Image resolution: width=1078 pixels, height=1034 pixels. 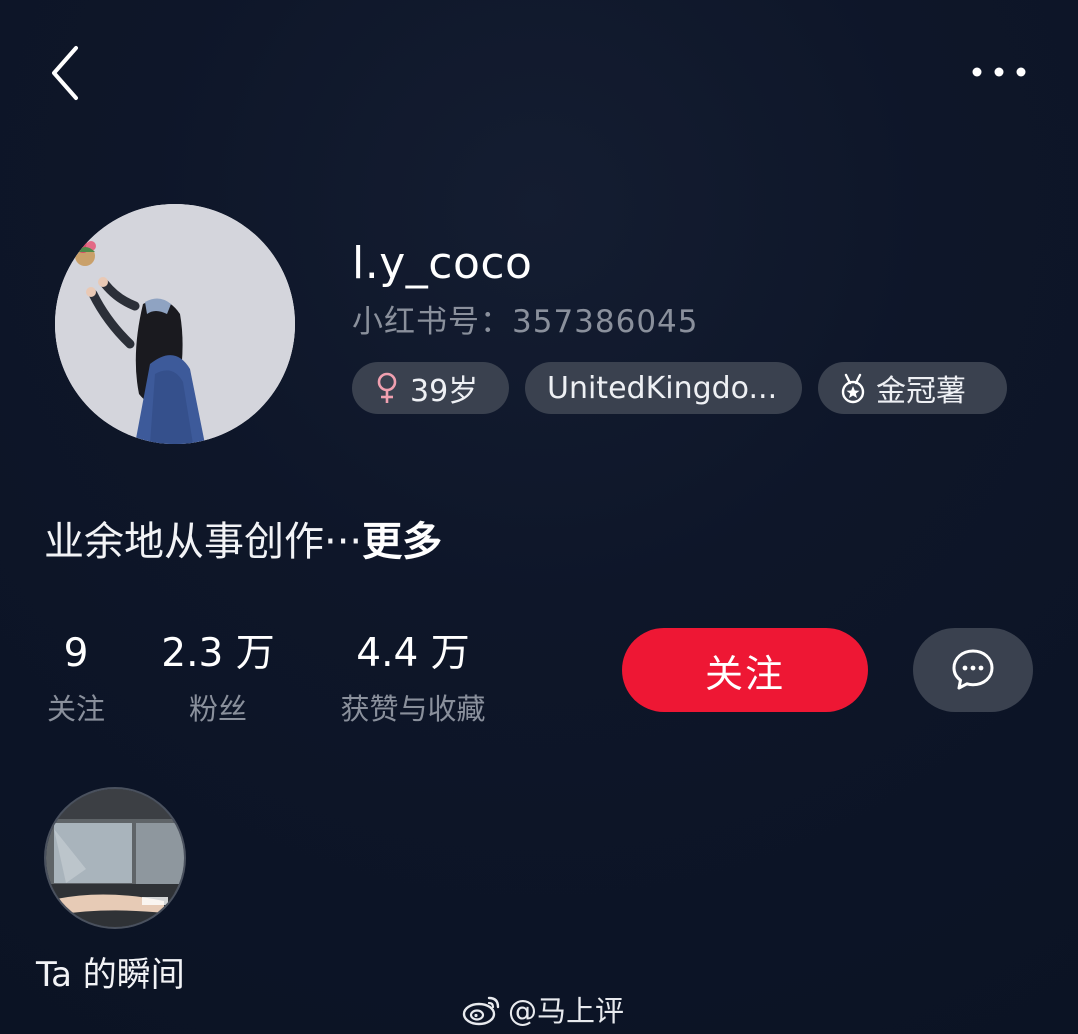 I want to click on more-options-button, so click(x=999, y=72).